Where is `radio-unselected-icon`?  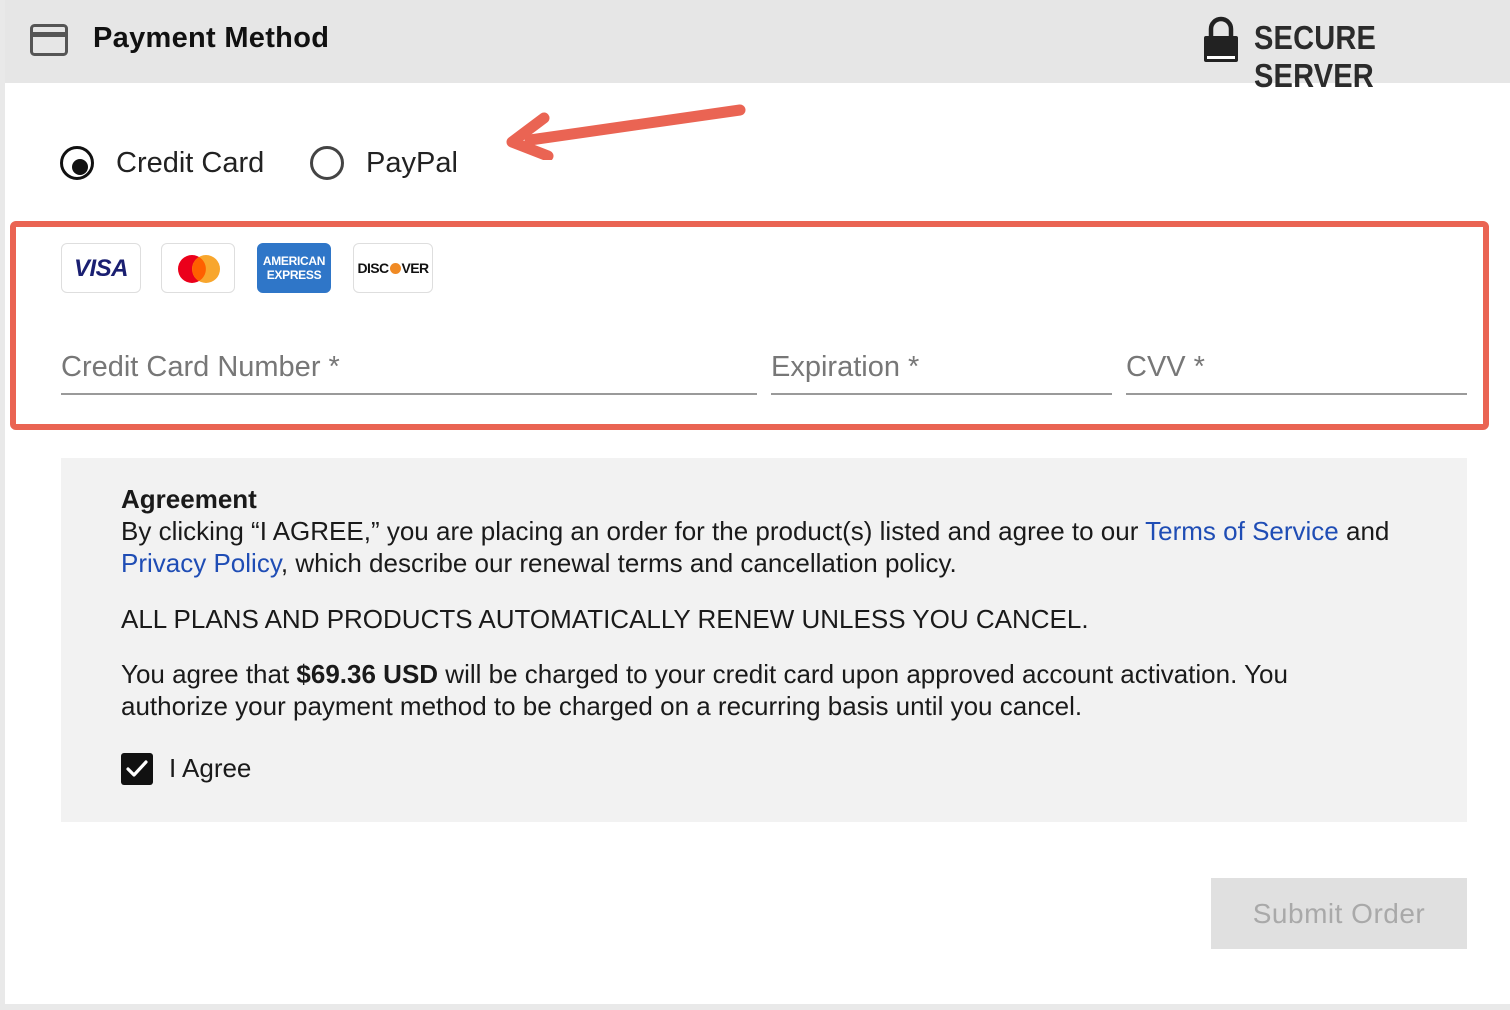
radio-unselected-icon is located at coordinates (327, 163).